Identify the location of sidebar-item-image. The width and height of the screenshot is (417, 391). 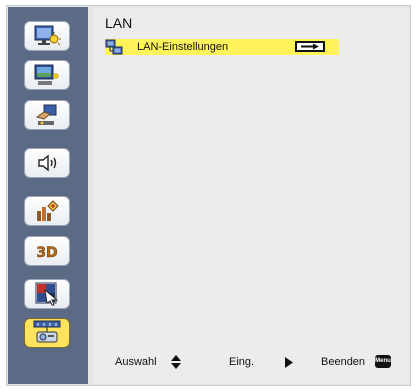
(47, 75).